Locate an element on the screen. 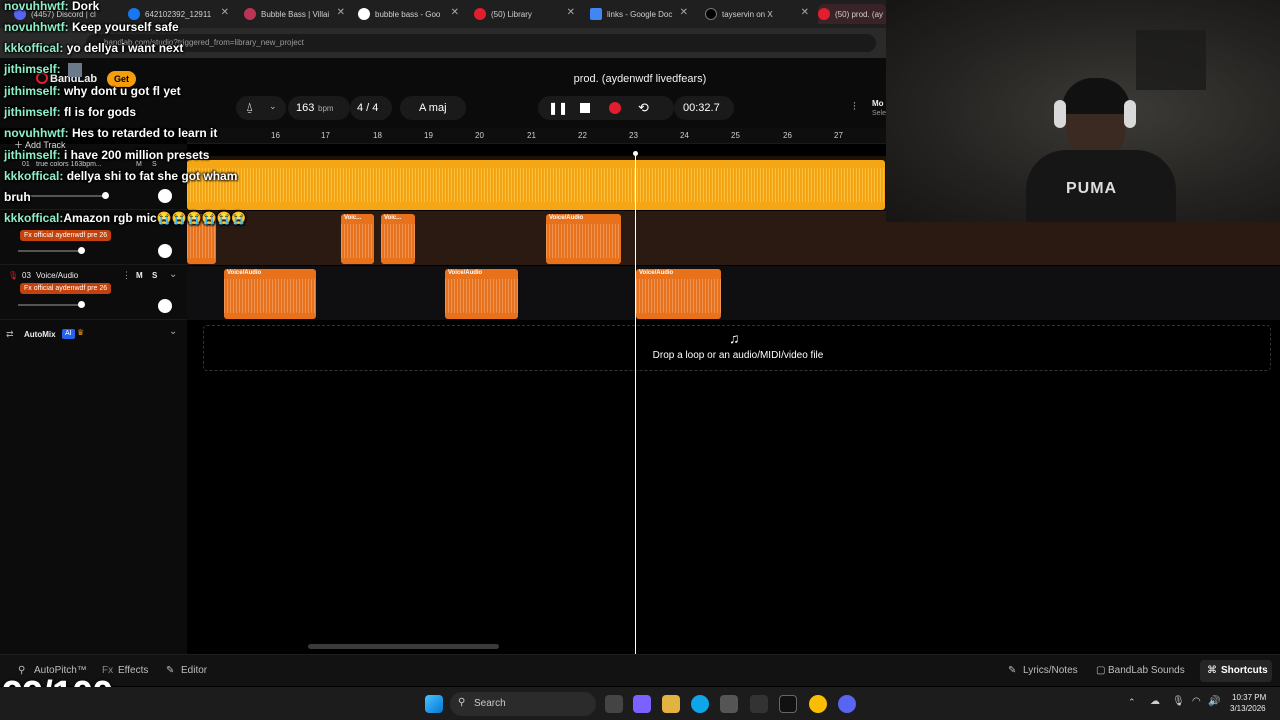 This screenshot has width=1280, height=720. file-explorer-icon is located at coordinates (671, 704).